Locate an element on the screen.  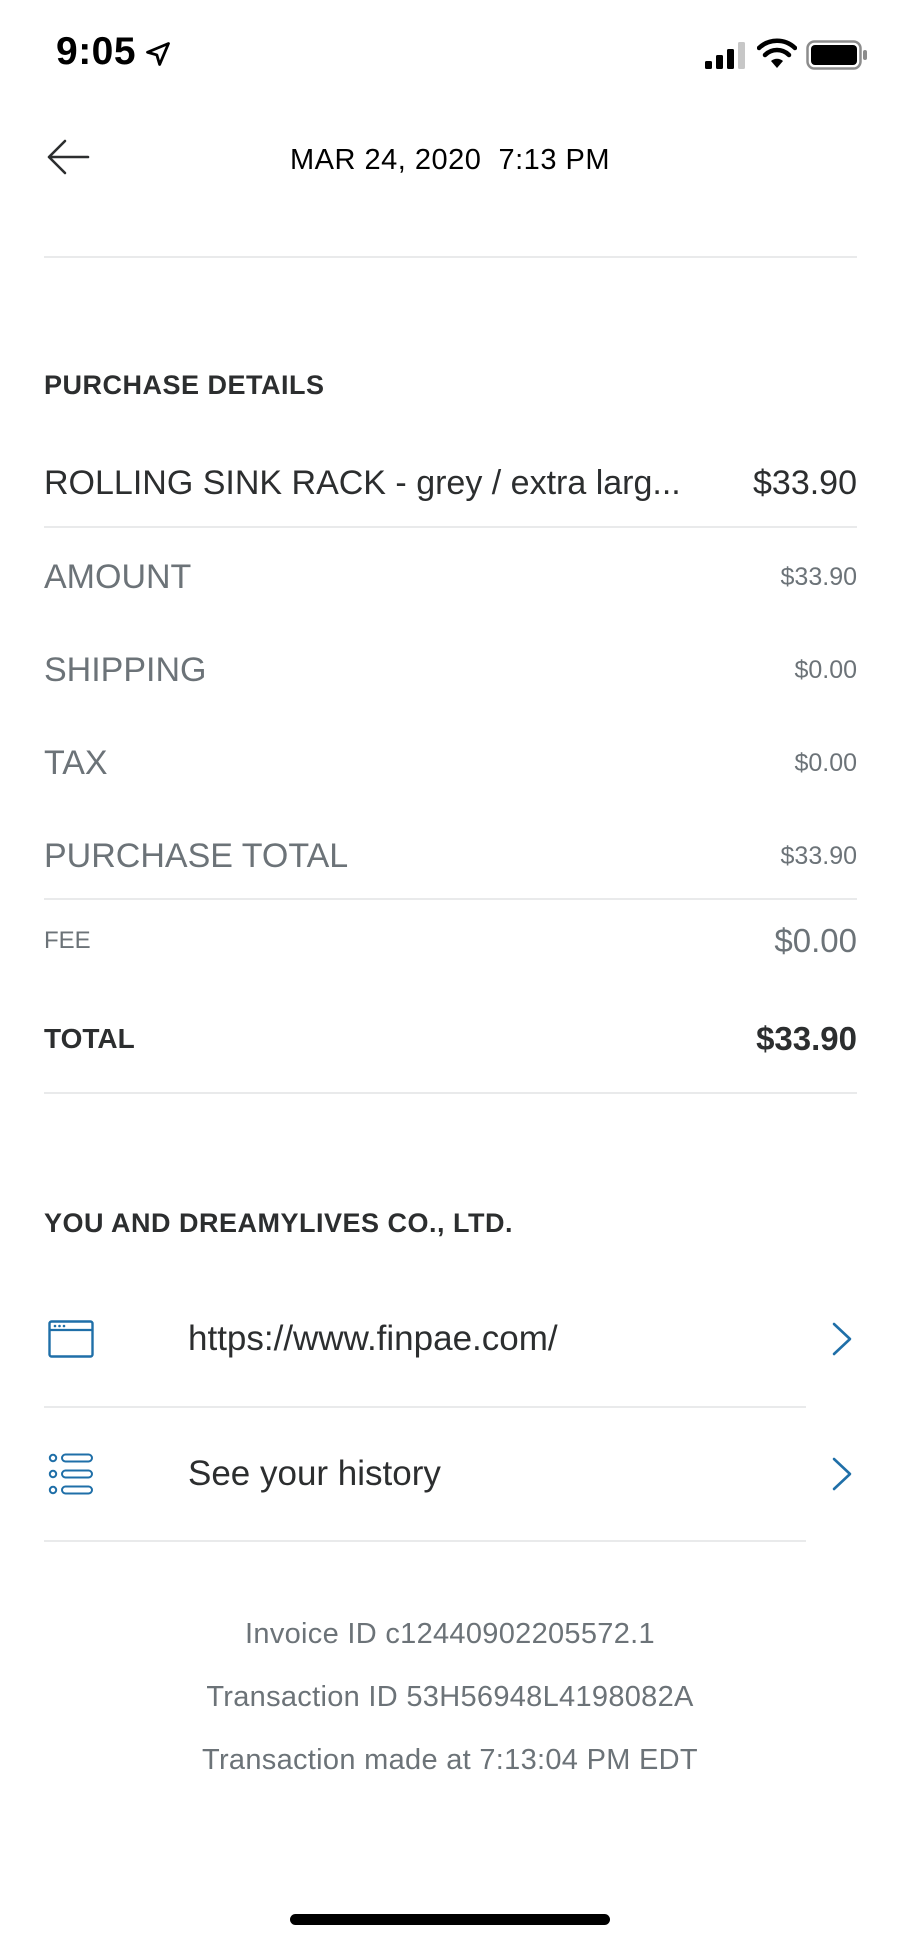
shipping-label: SHIPPING is located at coordinates (125, 669).